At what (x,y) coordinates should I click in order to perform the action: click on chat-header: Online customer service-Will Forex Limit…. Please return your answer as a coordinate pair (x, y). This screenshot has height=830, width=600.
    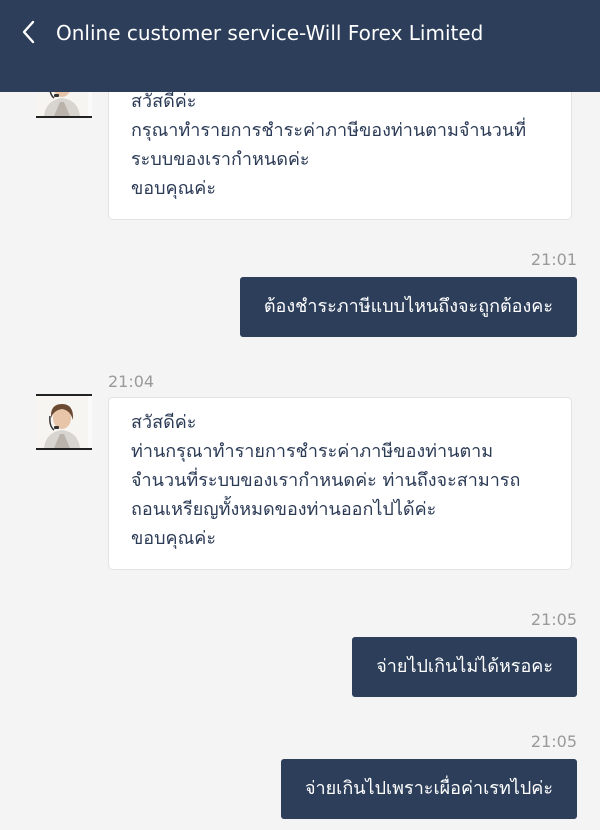
    Looking at the image, I should click on (300, 46).